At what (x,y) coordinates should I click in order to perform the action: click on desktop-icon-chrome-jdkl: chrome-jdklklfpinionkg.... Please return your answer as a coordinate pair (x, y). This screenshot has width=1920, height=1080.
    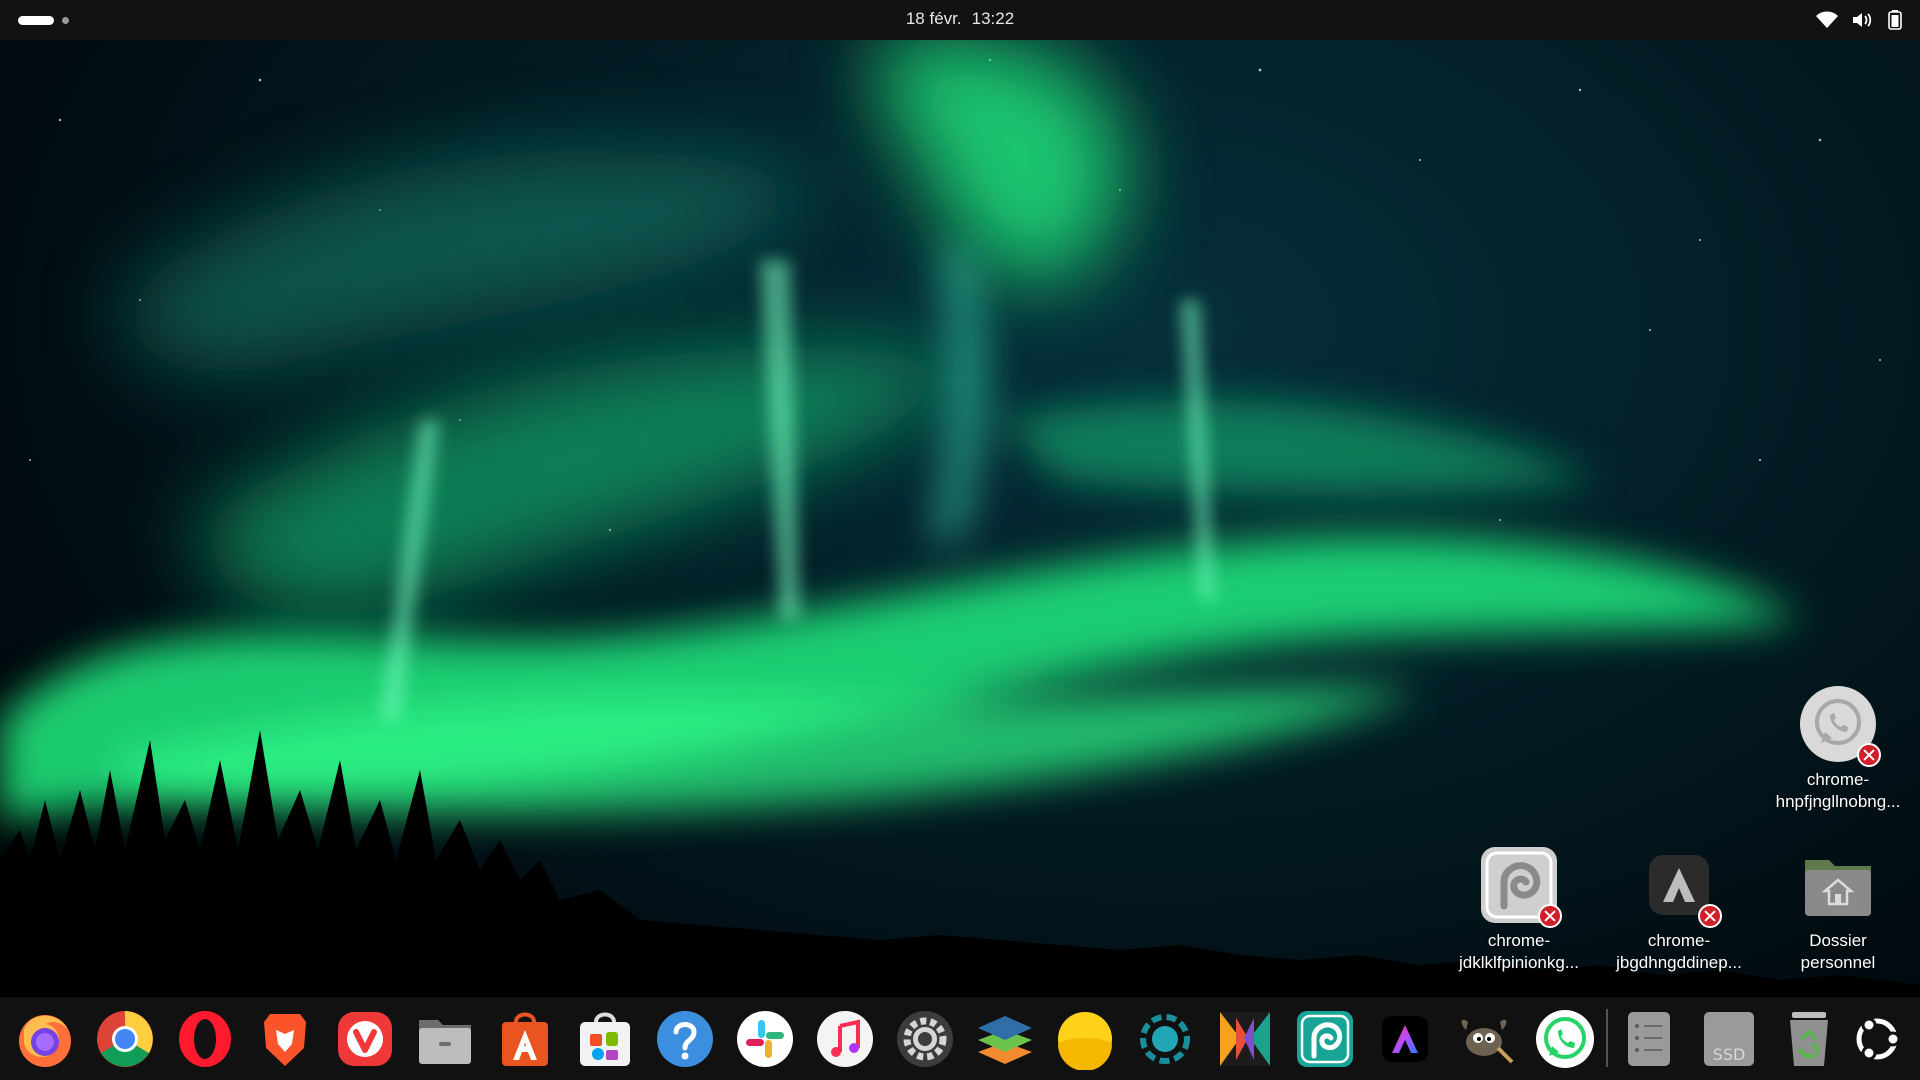
    Looking at the image, I should click on (1519, 910).